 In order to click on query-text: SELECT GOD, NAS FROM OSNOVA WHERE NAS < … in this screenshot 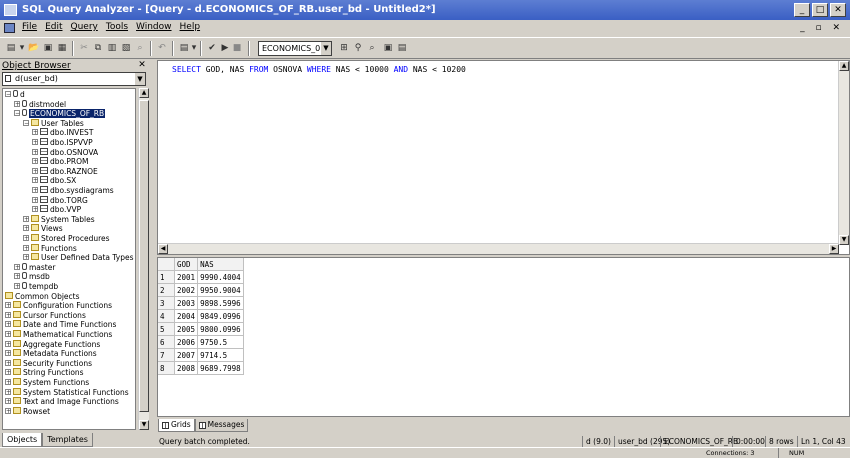, I will do `click(319, 69)`.